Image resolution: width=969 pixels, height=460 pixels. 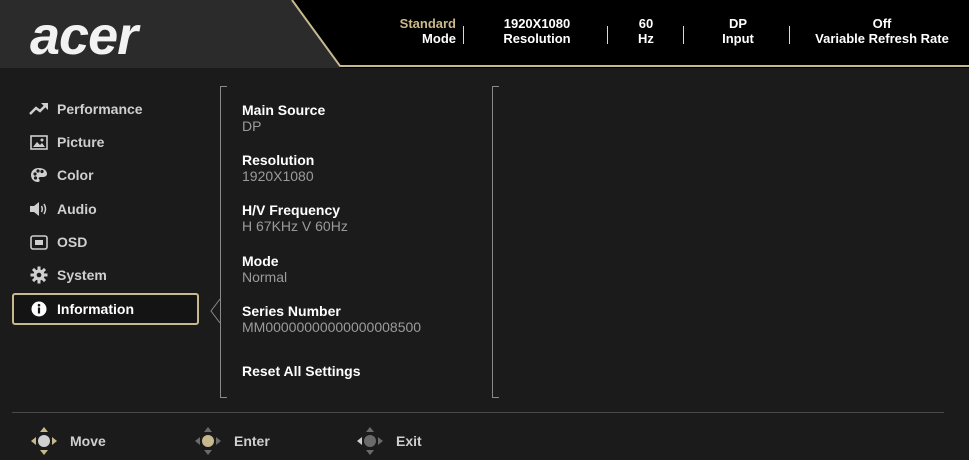 I want to click on footer-move-label: Move, so click(x=88, y=441).